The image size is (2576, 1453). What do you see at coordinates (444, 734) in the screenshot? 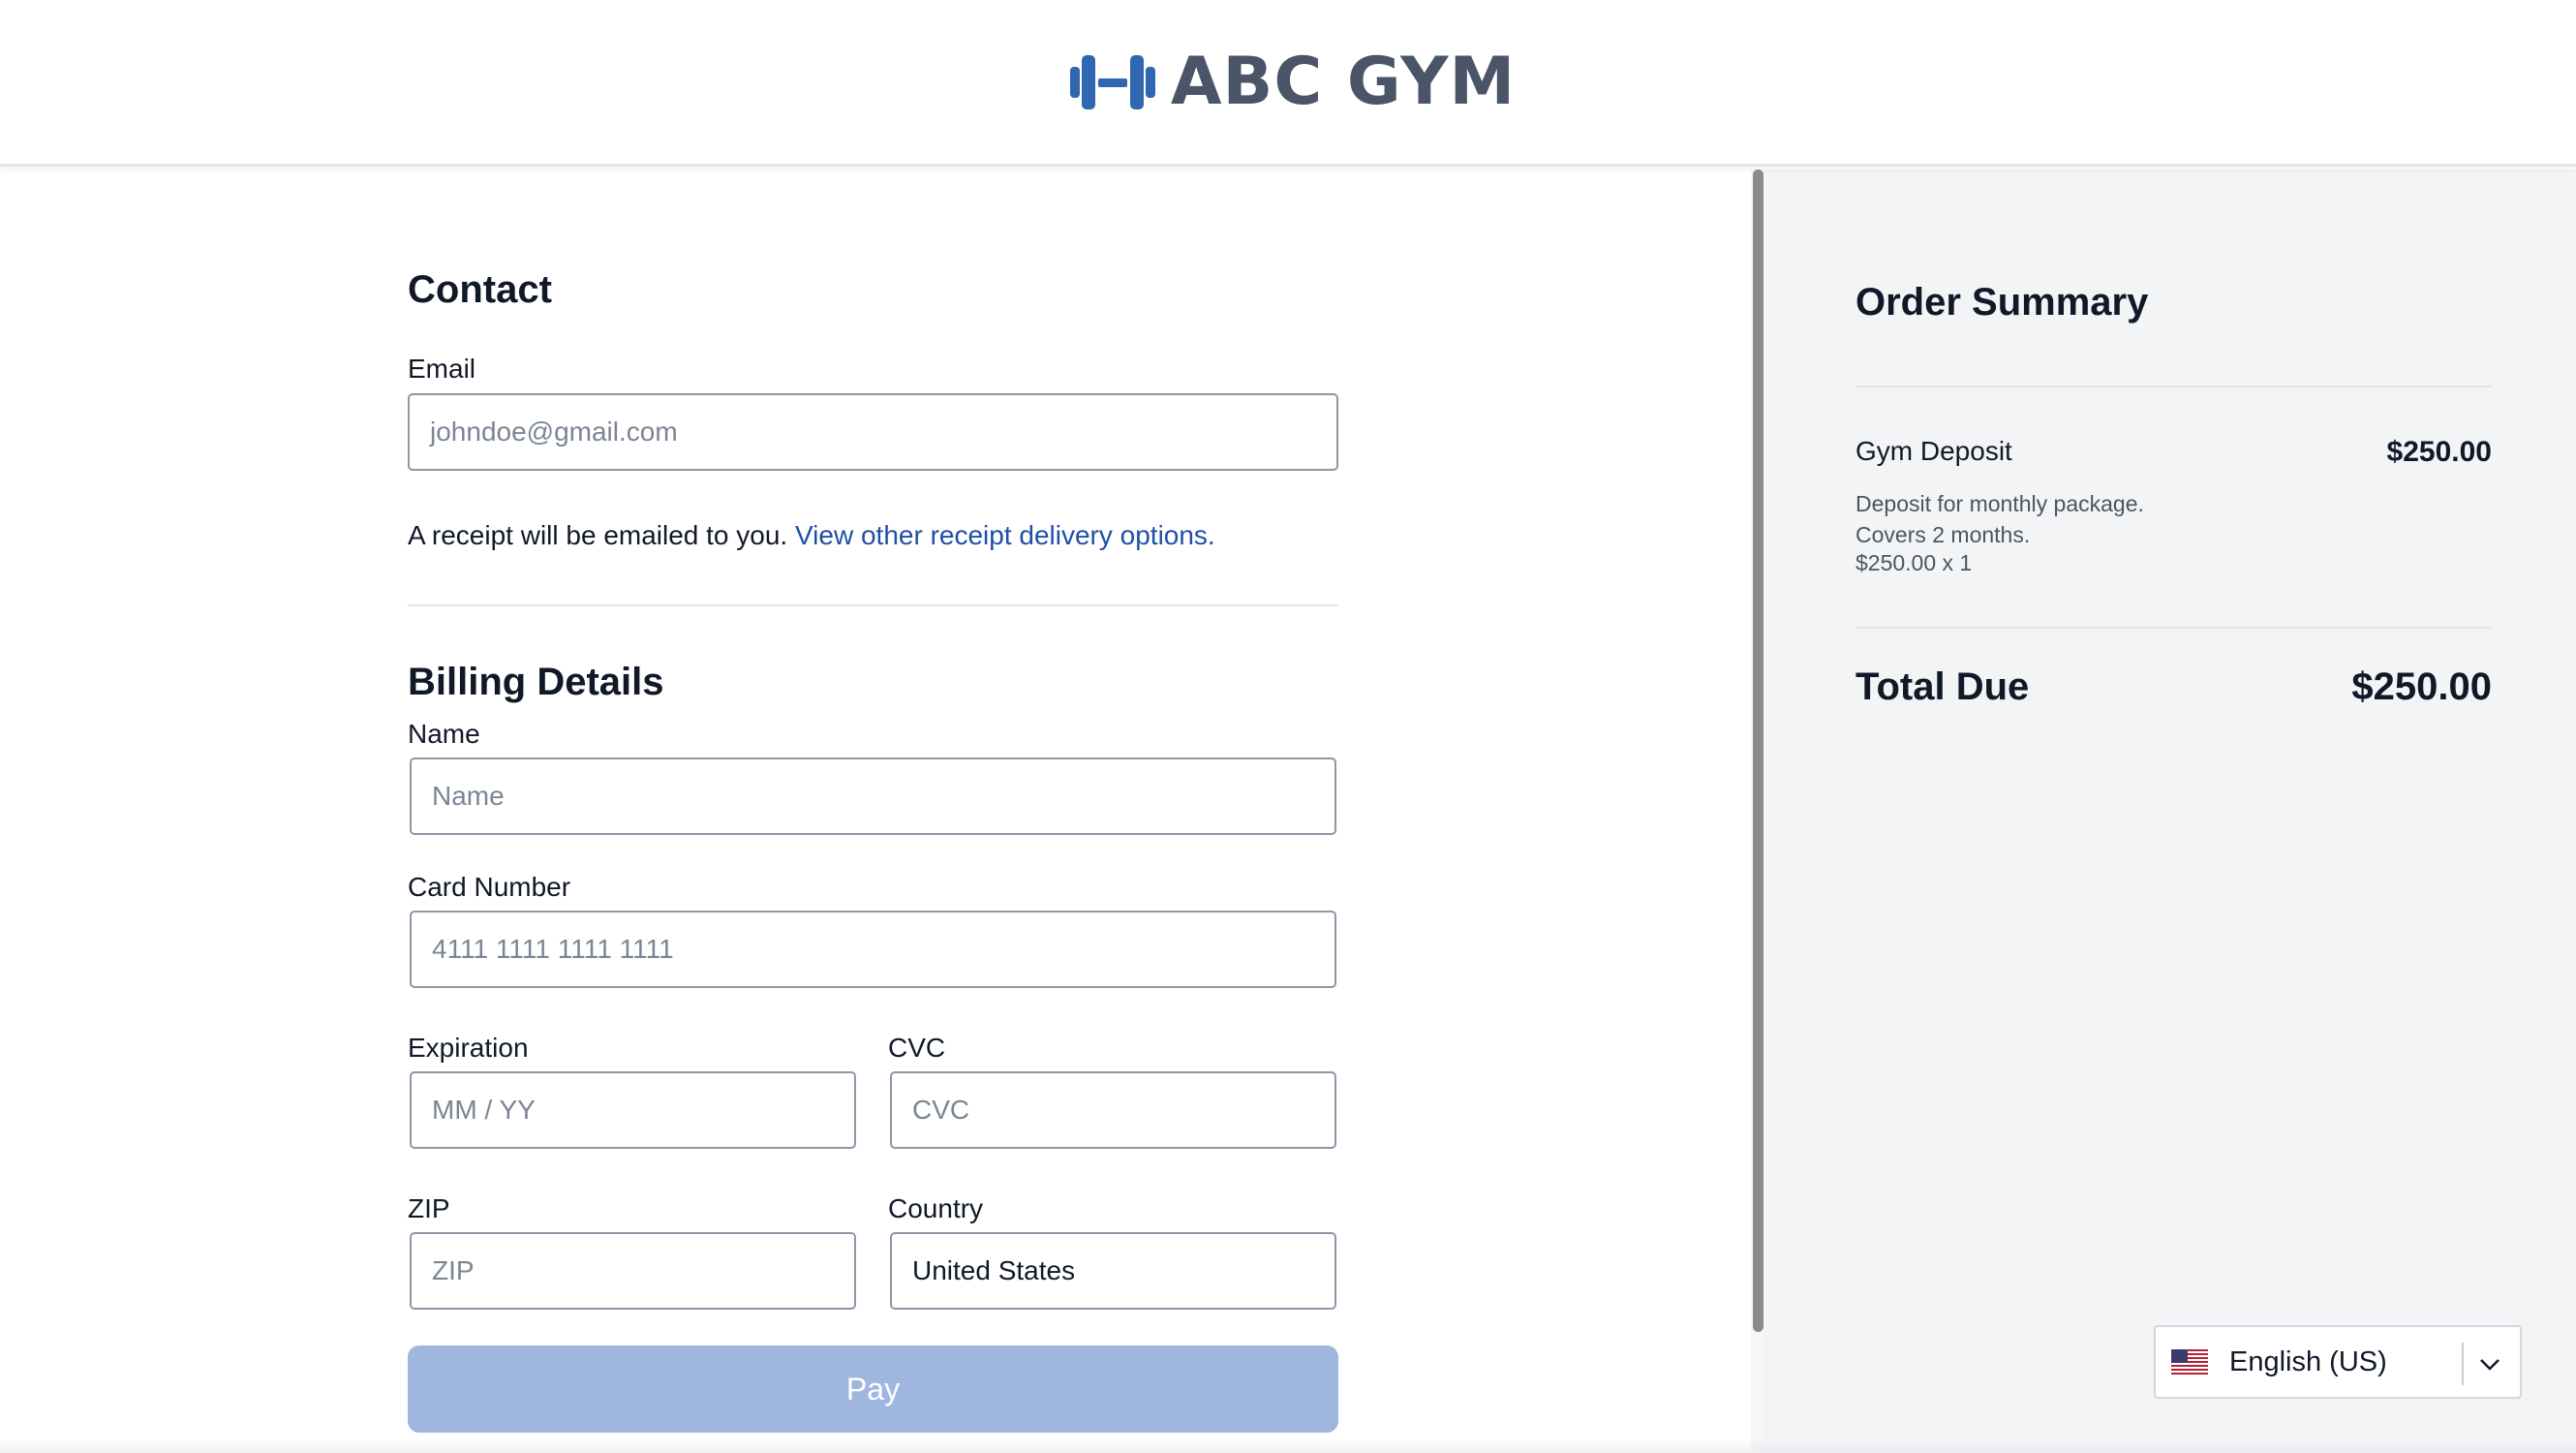
I see `name-label: Name` at bounding box center [444, 734].